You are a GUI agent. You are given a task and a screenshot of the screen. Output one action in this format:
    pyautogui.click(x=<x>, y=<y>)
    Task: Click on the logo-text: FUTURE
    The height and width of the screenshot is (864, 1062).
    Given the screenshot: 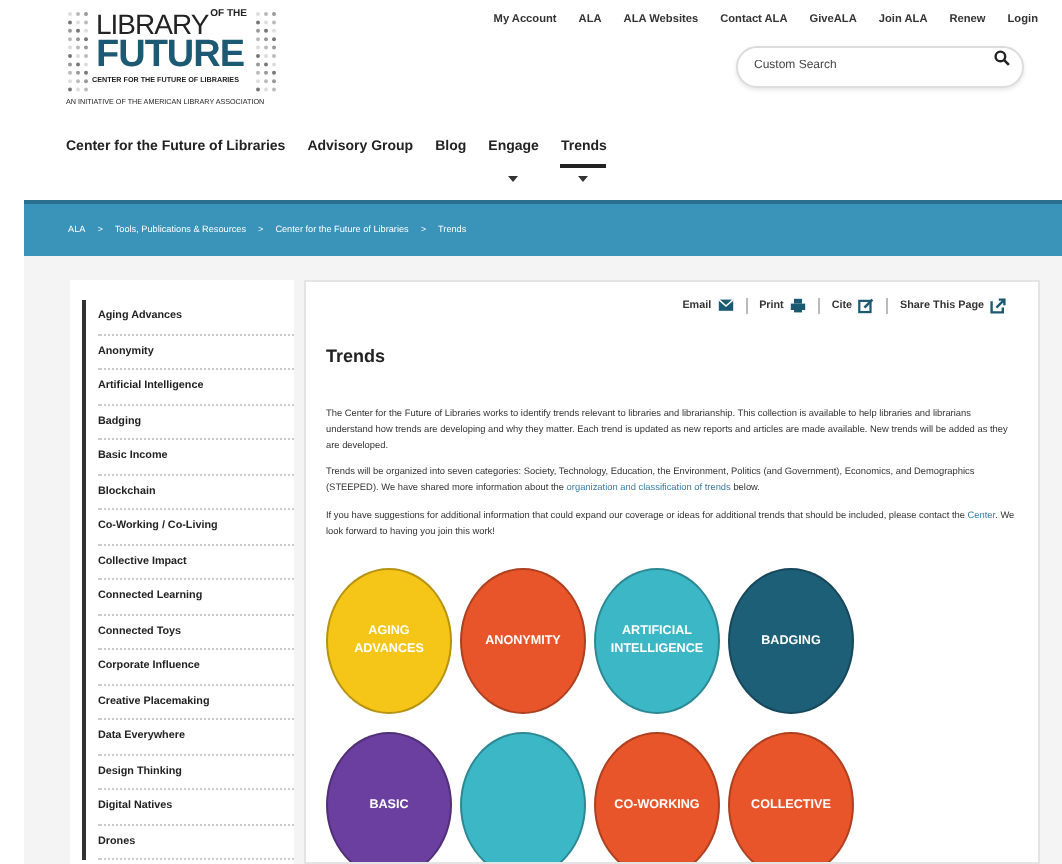 What is the action you would take?
    pyautogui.click(x=170, y=56)
    